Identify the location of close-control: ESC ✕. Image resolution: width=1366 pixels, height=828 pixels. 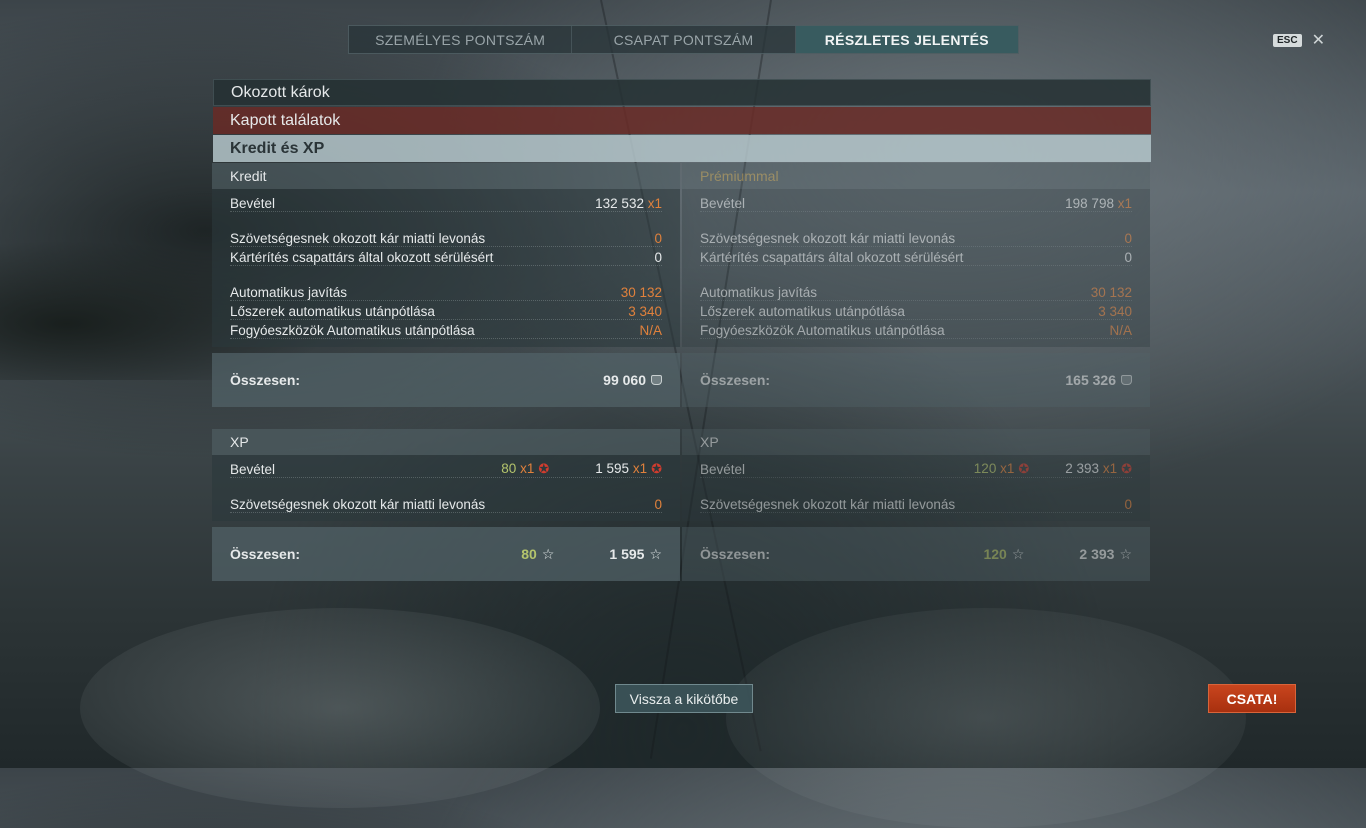
(1299, 40).